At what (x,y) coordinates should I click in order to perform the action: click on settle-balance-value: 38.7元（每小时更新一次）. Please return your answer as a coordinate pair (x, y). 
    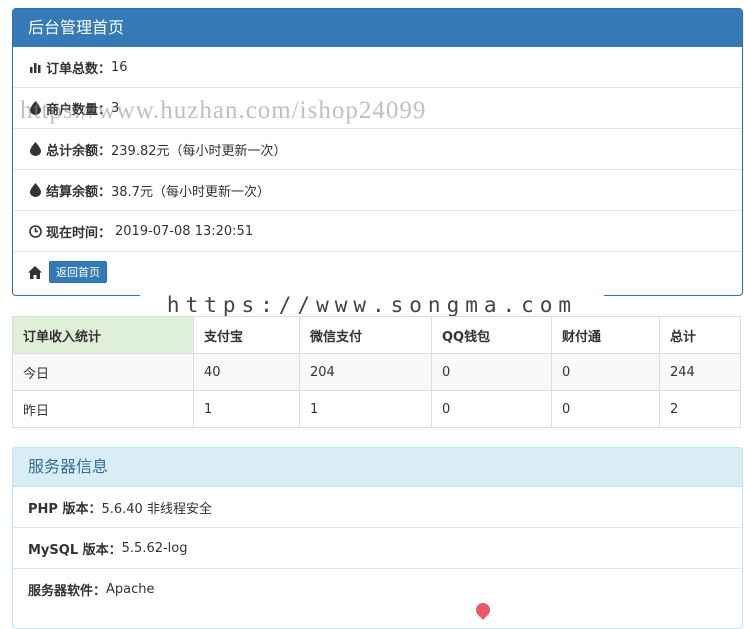
    Looking at the image, I should click on (190, 192).